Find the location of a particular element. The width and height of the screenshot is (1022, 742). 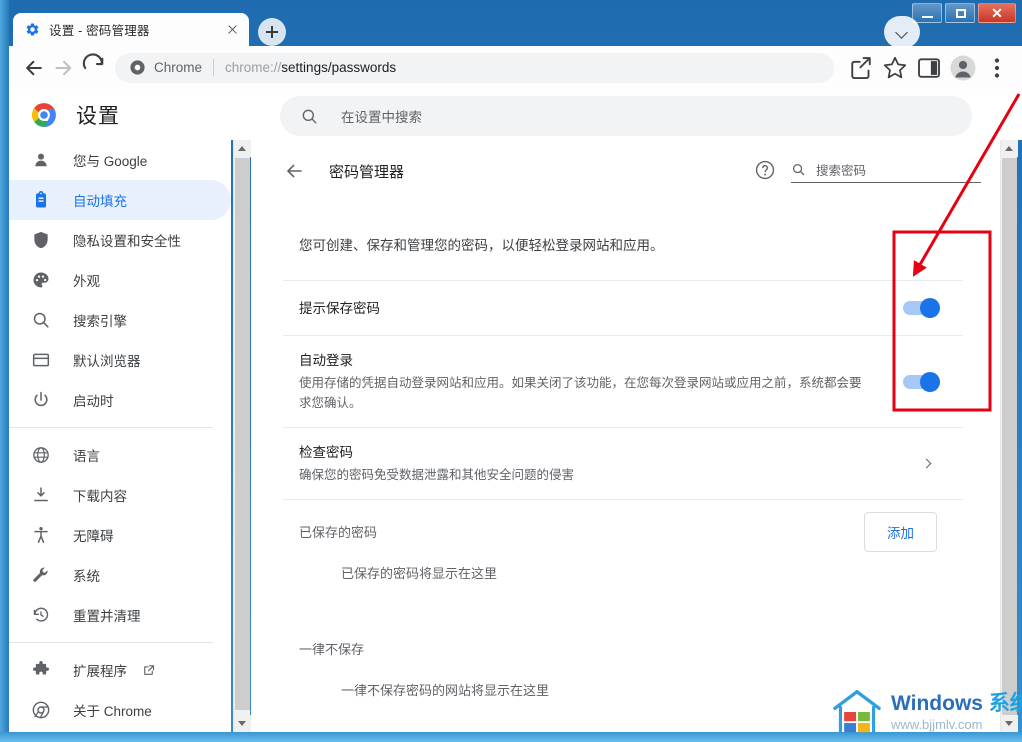

setting-row-check-passwords: 检查密码 确保您的密码免受数据泄露和其他安全问题的侵害 is located at coordinates (623, 463).